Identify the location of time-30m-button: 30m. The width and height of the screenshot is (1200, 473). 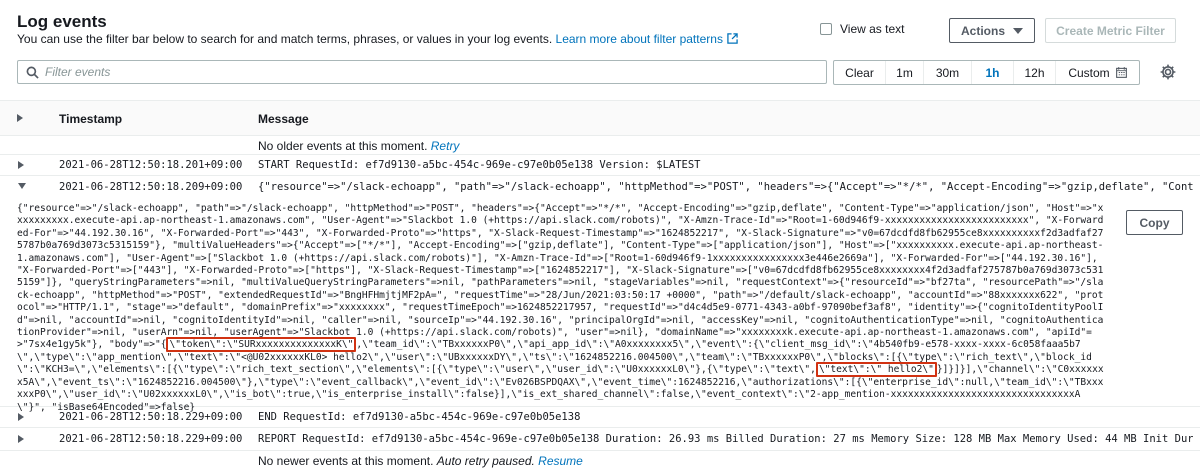
(948, 72).